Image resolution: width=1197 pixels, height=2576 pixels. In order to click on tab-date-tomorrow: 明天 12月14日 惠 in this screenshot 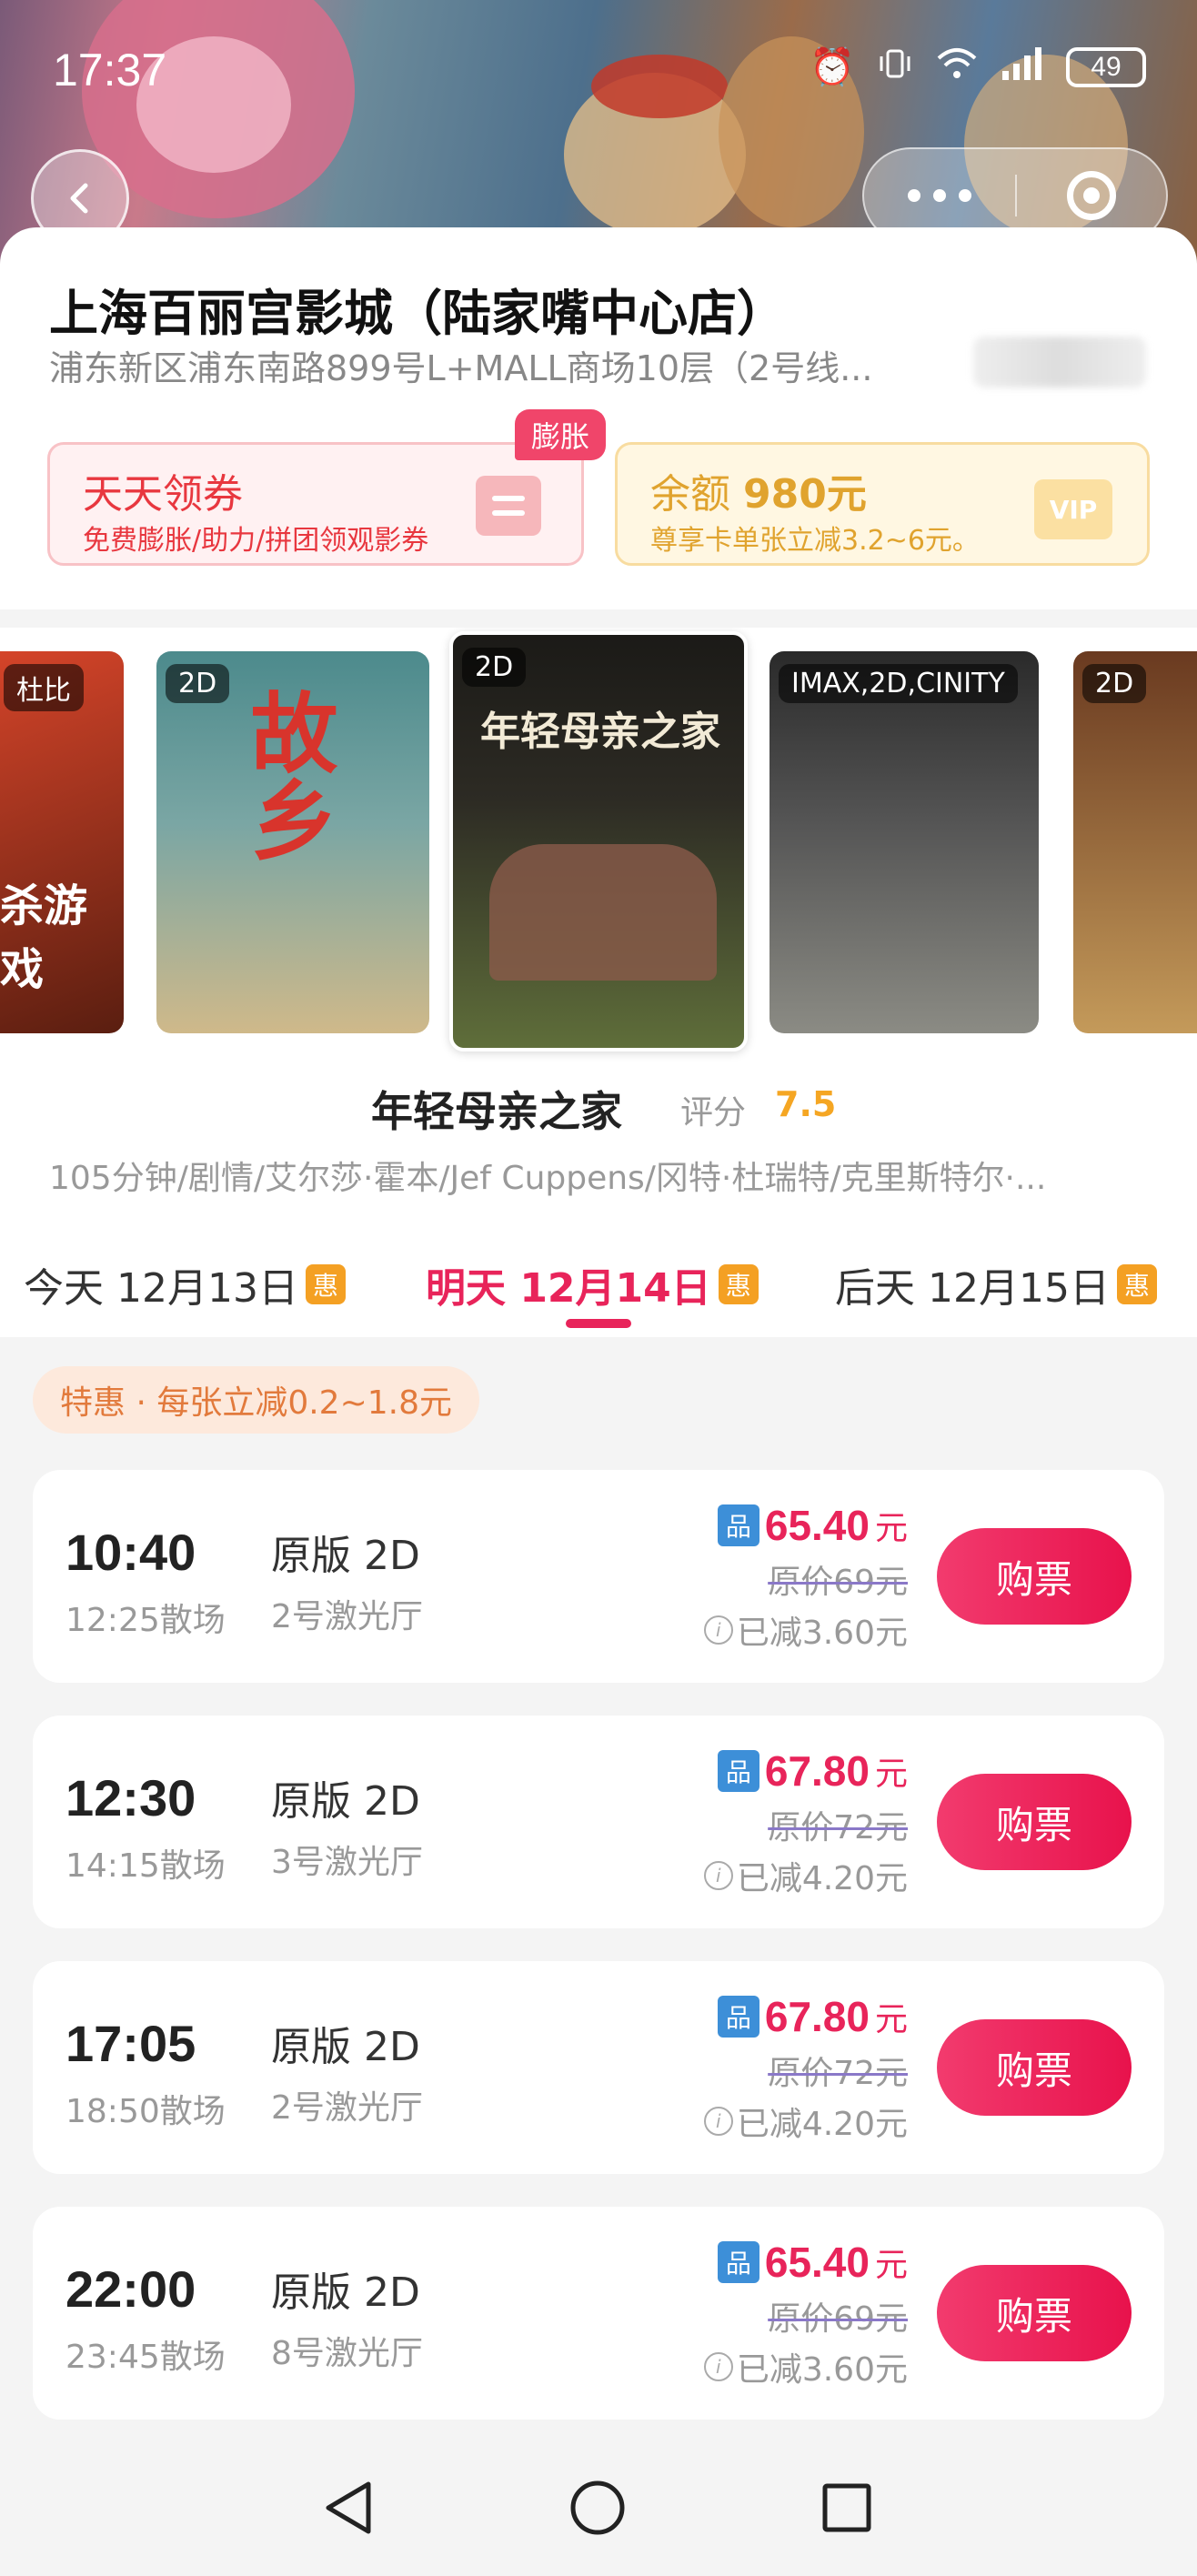, I will do `click(592, 1284)`.